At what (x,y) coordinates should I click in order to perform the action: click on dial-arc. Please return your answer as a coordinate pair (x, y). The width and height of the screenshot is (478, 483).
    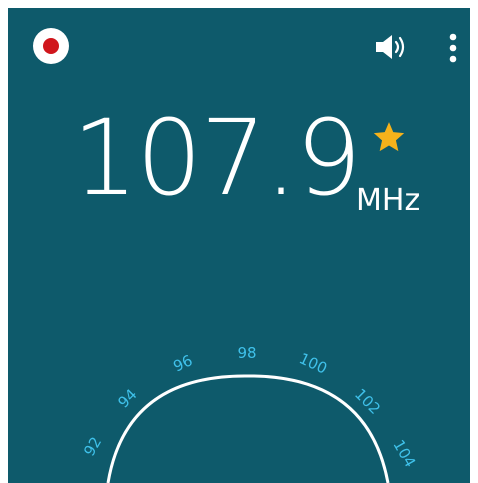
    Looking at the image, I should click on (248, 428).